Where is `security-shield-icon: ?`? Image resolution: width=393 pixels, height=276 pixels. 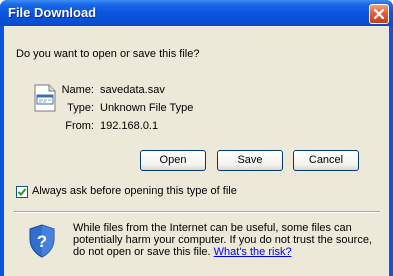 security-shield-icon: ? is located at coordinates (42, 241).